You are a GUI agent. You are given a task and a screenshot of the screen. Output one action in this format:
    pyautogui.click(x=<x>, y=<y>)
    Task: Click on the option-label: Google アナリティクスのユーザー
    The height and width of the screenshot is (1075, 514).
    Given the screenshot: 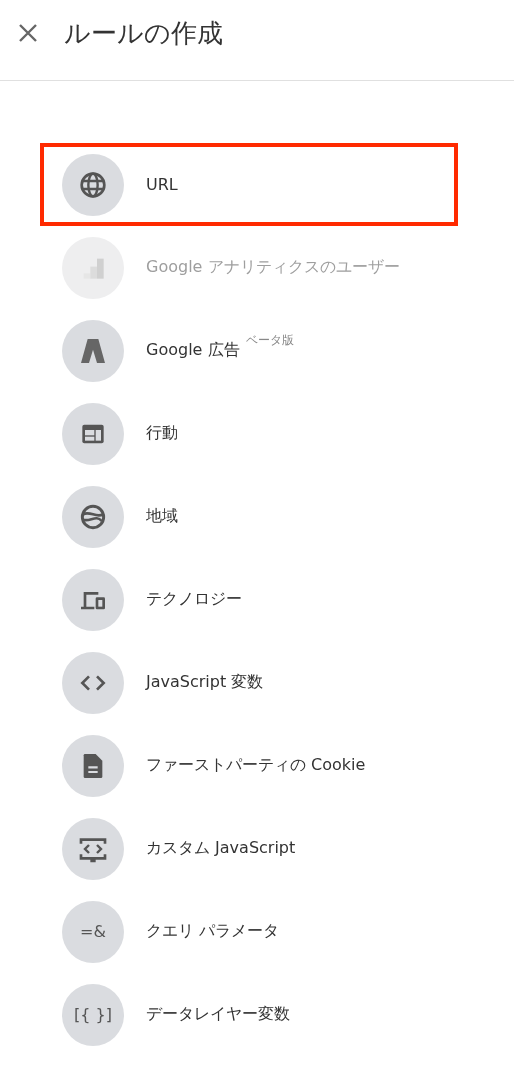 What is the action you would take?
    pyautogui.click(x=273, y=267)
    